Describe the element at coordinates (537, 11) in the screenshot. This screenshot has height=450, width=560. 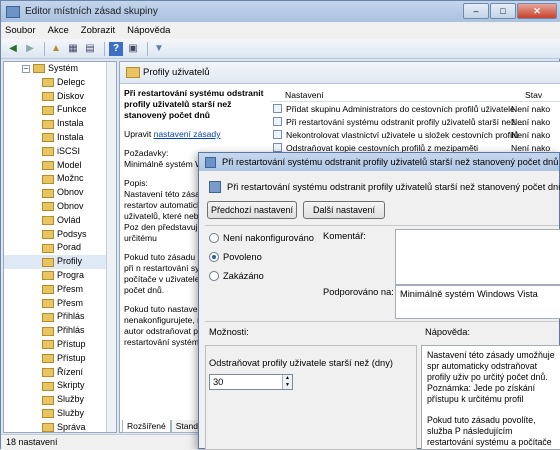
I see `close-button: ✕` at that location.